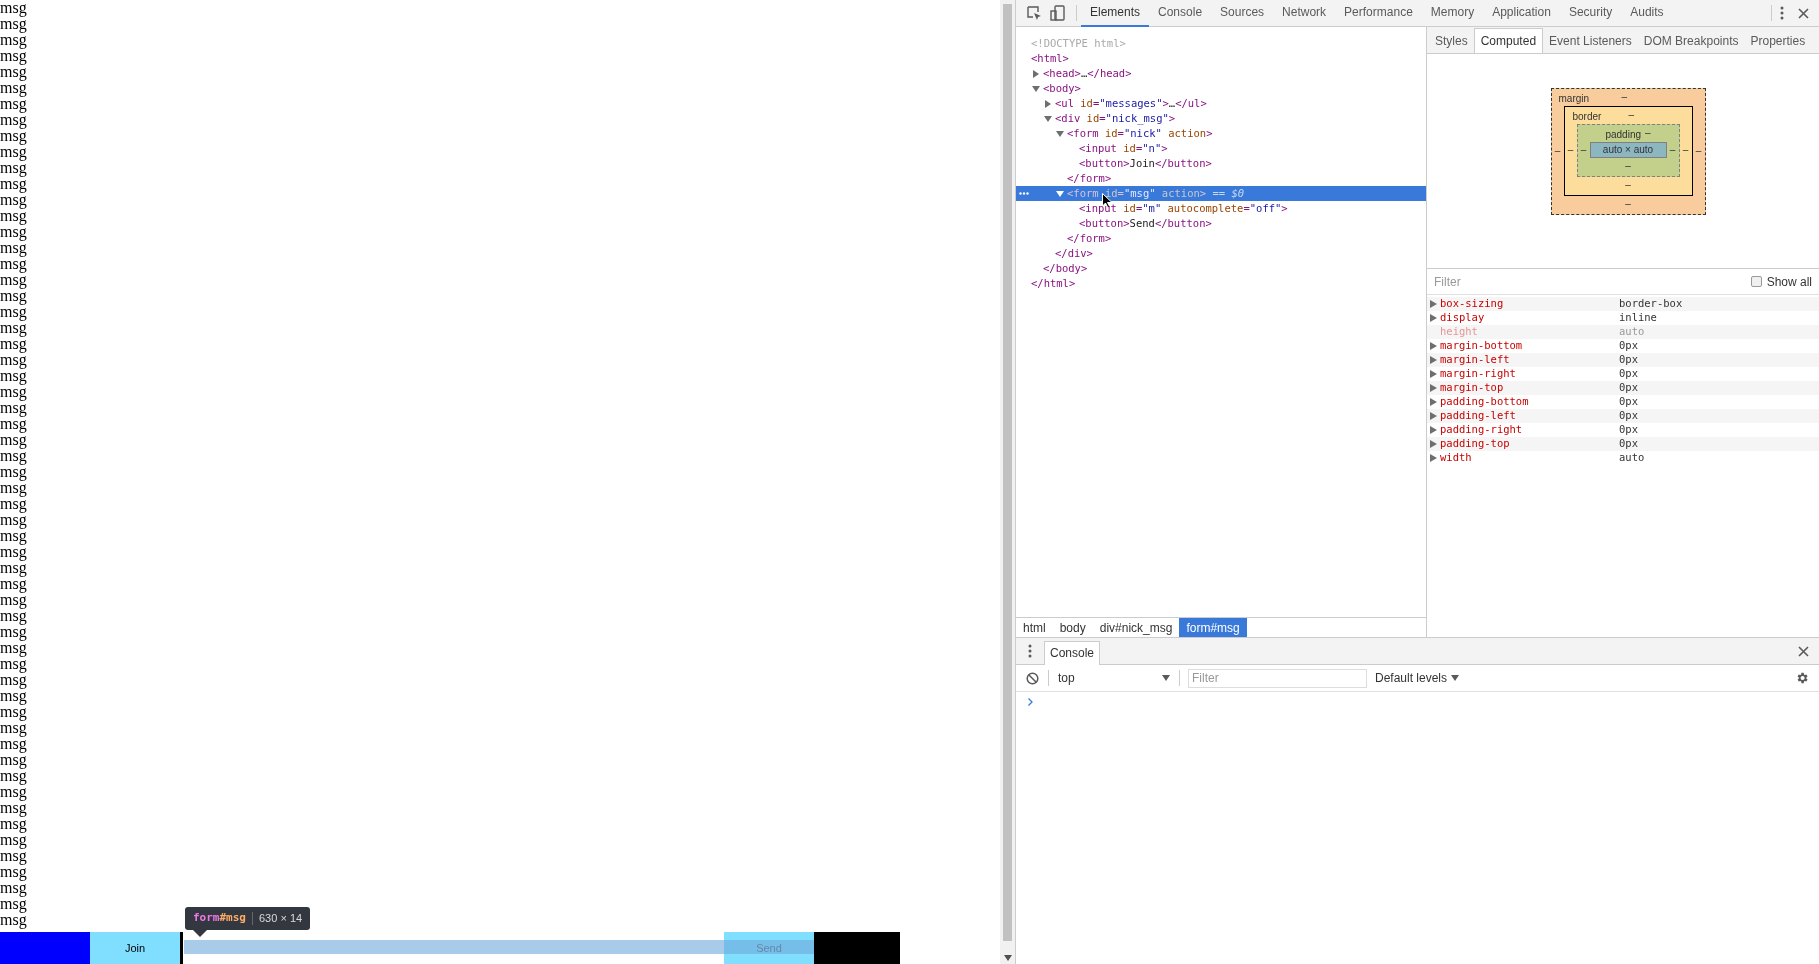 The image size is (1819, 964). What do you see at coordinates (1024, 193) in the screenshot?
I see `more-dots-icon` at bounding box center [1024, 193].